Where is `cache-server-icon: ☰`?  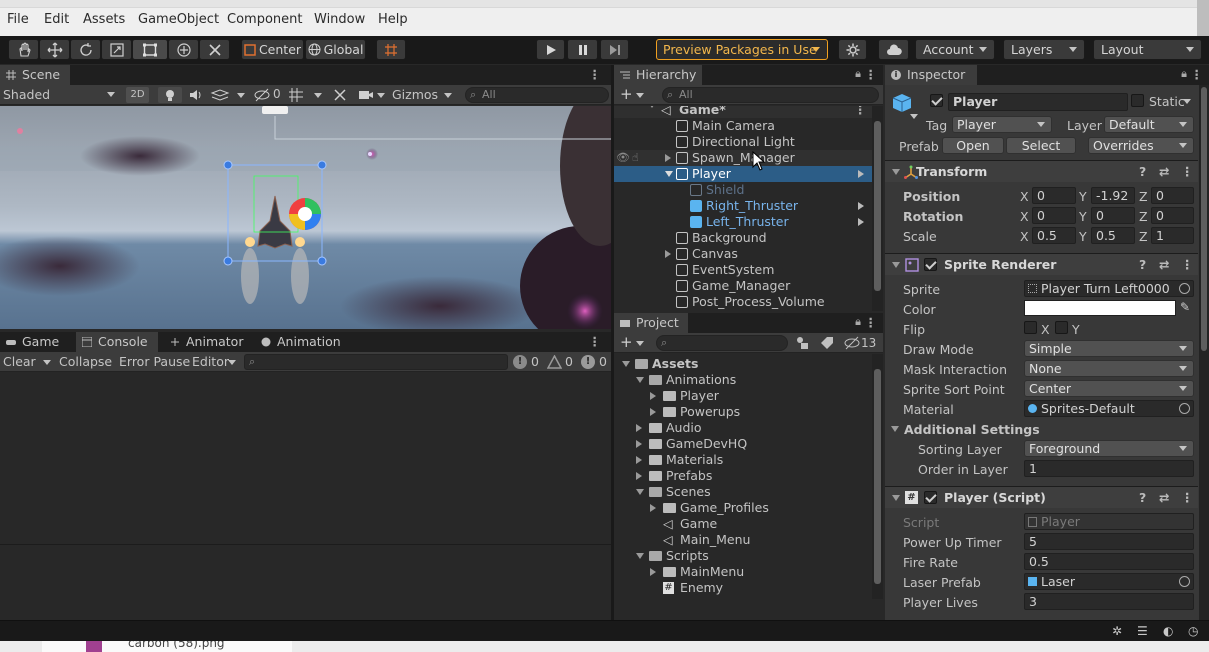
cache-server-icon: ☰ is located at coordinates (1142, 631).